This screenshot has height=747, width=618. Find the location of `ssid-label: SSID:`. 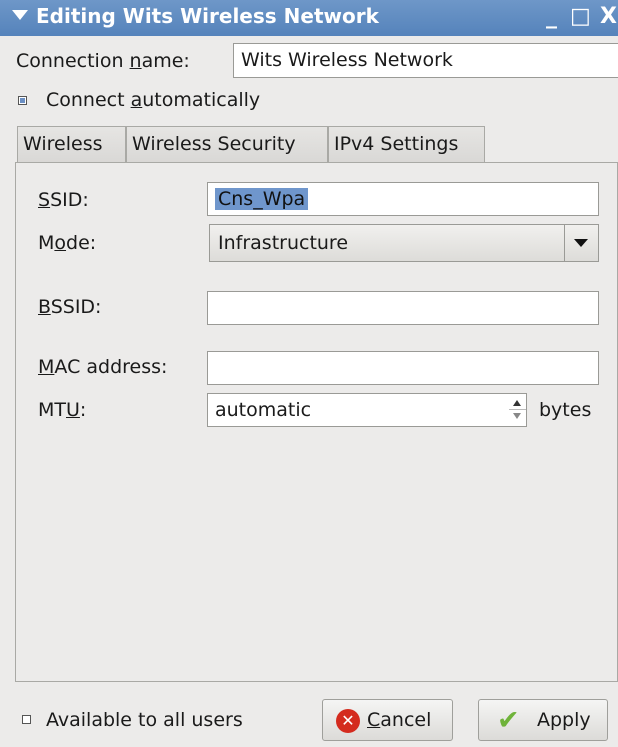

ssid-label: SSID: is located at coordinates (63, 200).